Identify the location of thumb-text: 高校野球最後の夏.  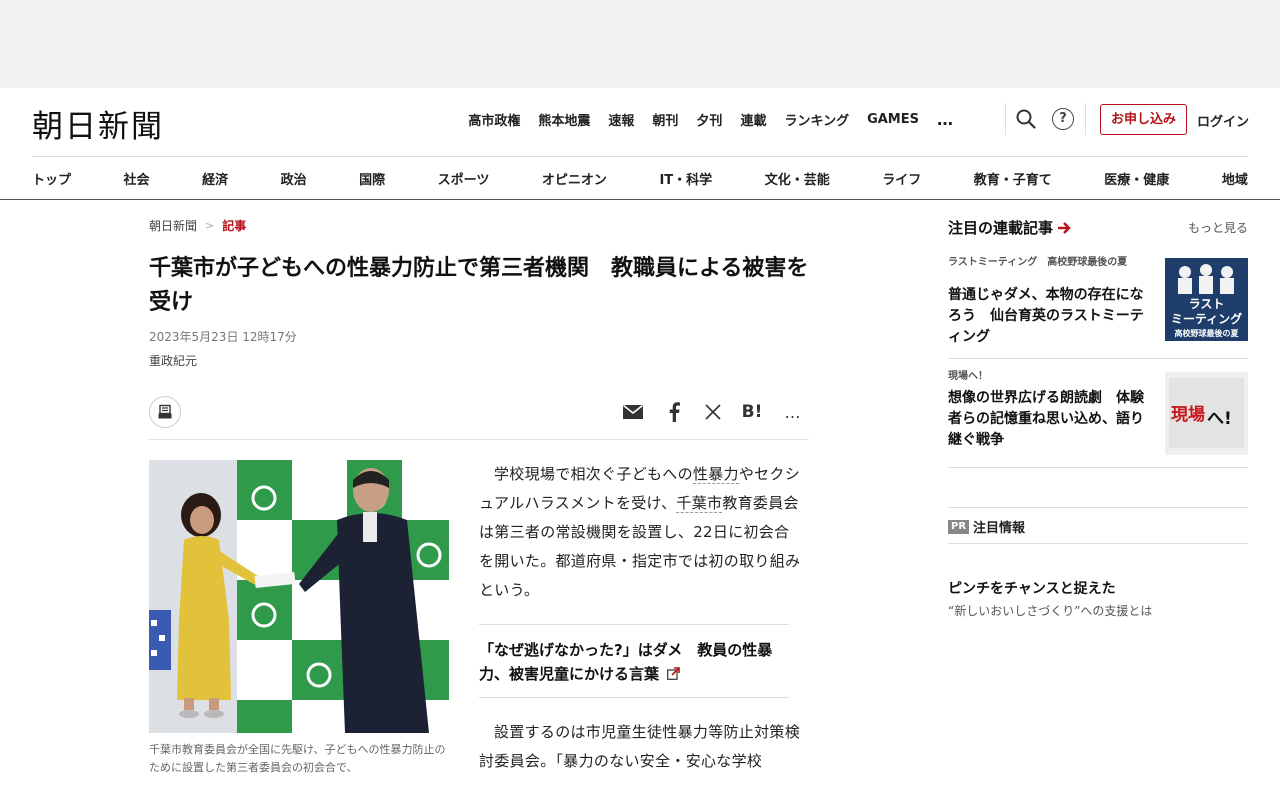
(1207, 333).